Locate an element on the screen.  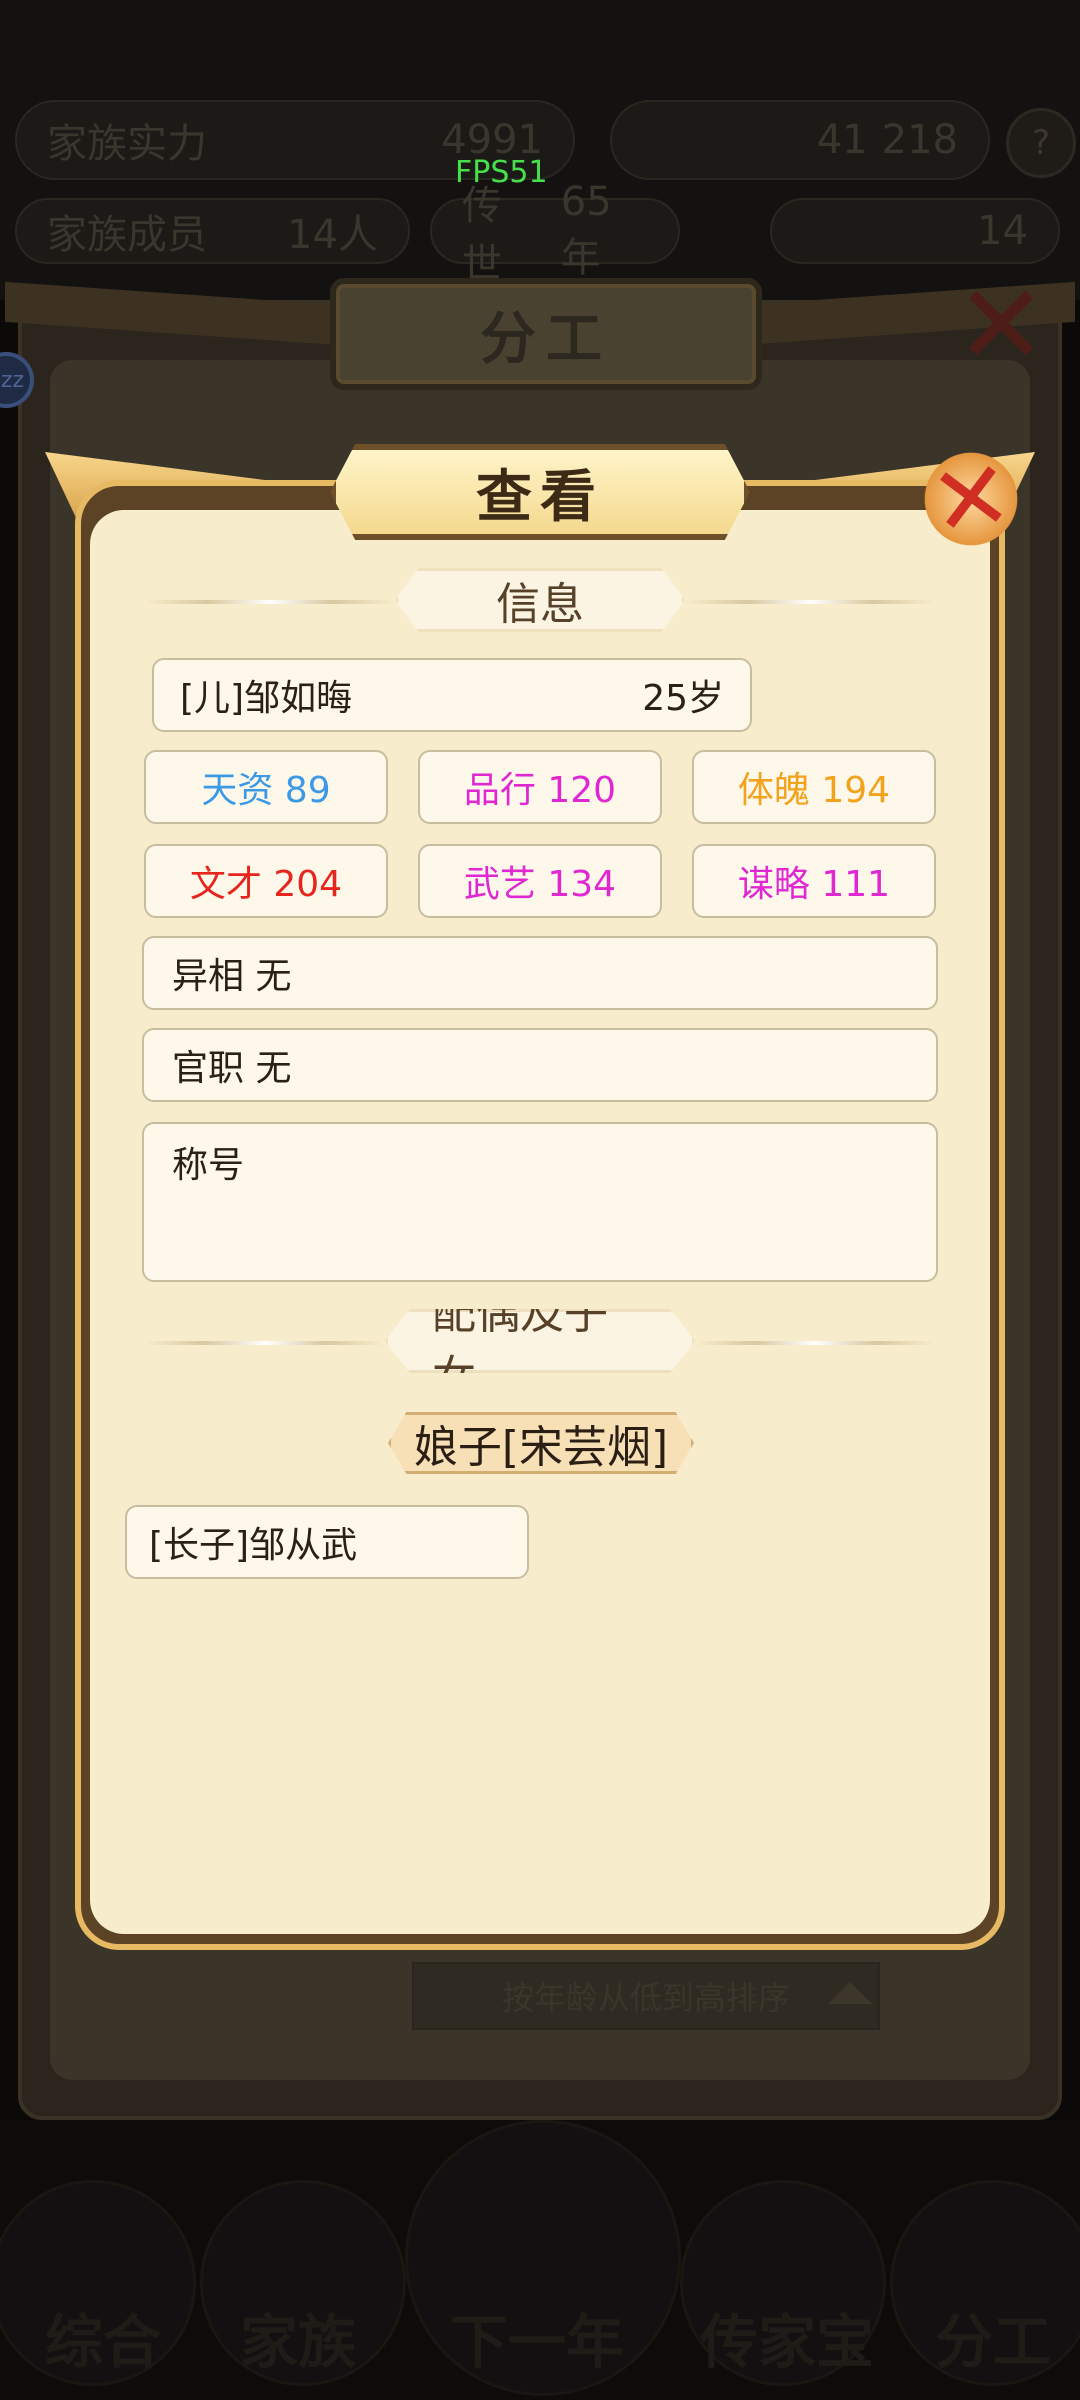
info-divider-left is located at coordinates (270, 602).